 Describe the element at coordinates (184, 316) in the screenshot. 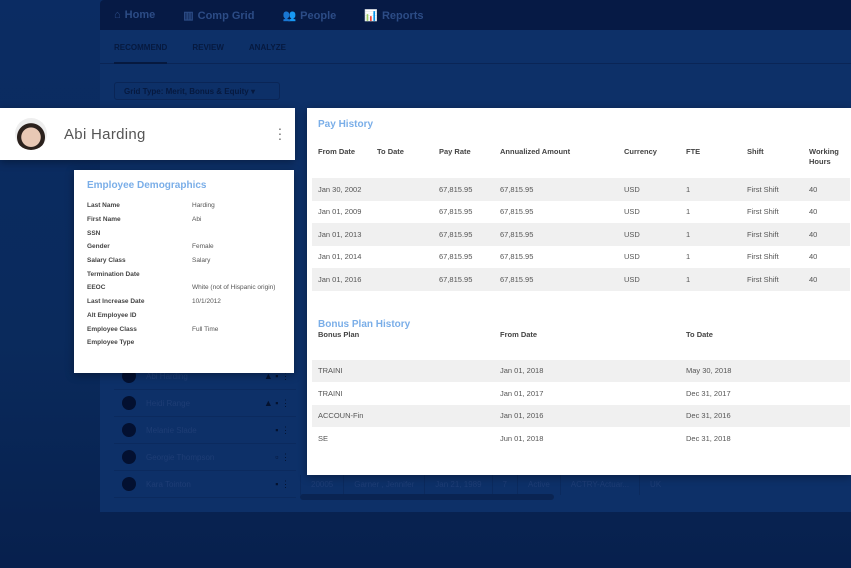

I see `demographics-row: Alt Employee ID` at that location.